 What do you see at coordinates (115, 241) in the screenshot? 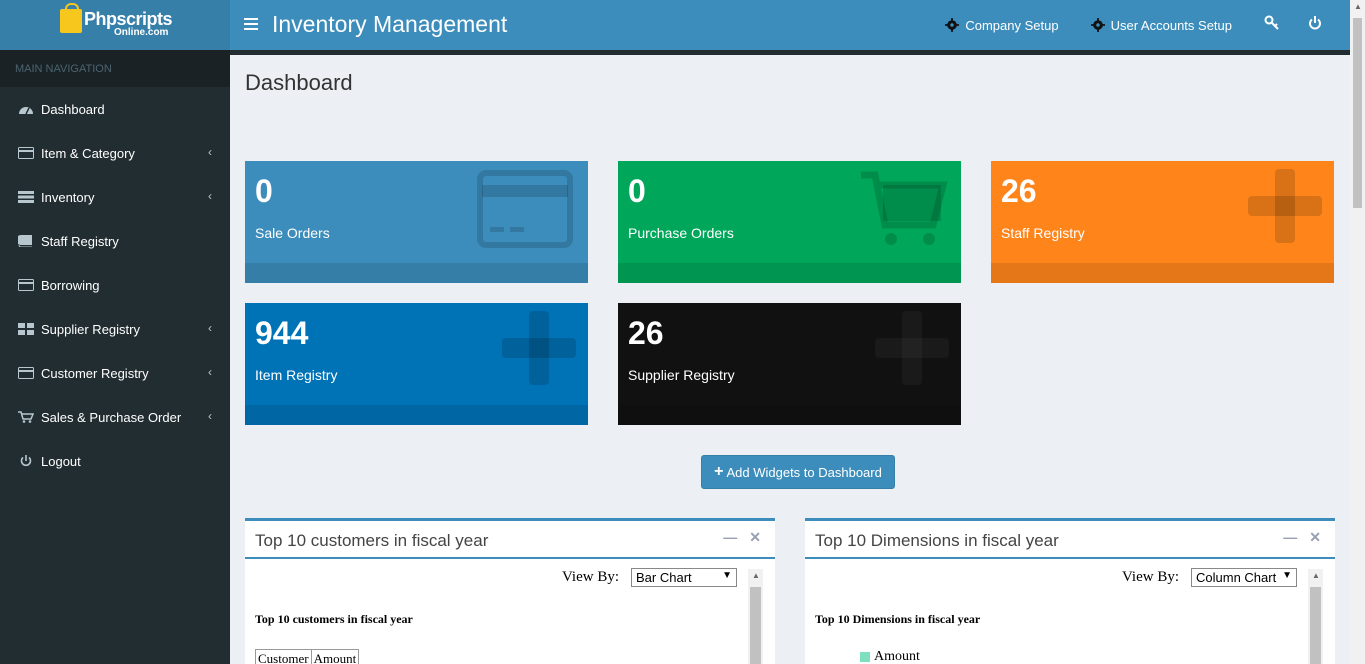
I see `sidebar-item-staff-registry: Staff Registry` at bounding box center [115, 241].